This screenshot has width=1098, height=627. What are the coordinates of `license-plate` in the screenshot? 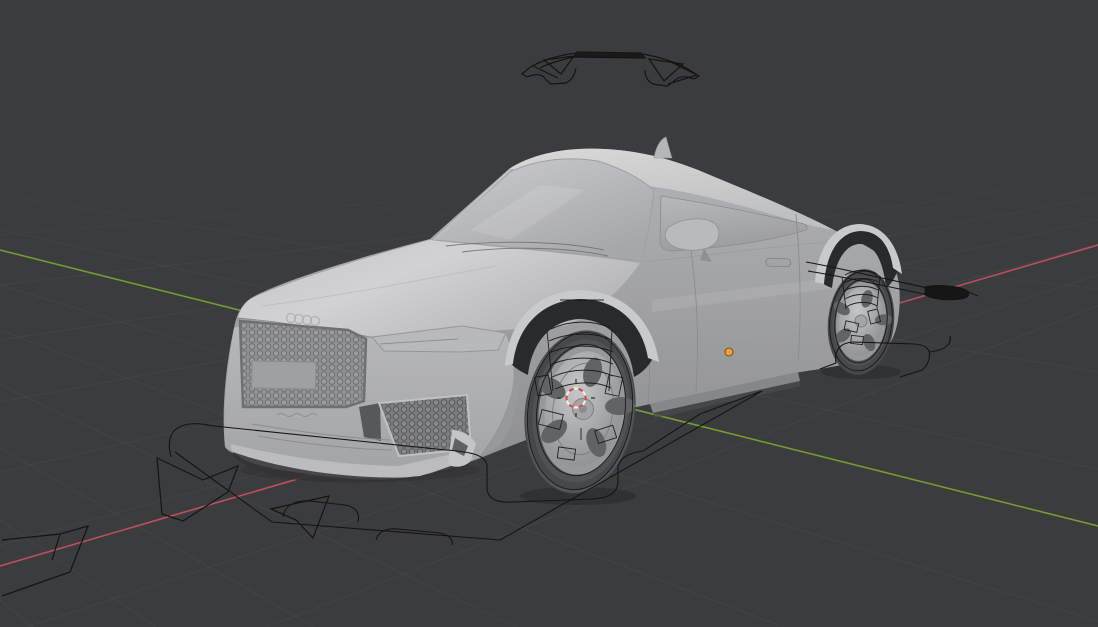 It's located at (284, 375).